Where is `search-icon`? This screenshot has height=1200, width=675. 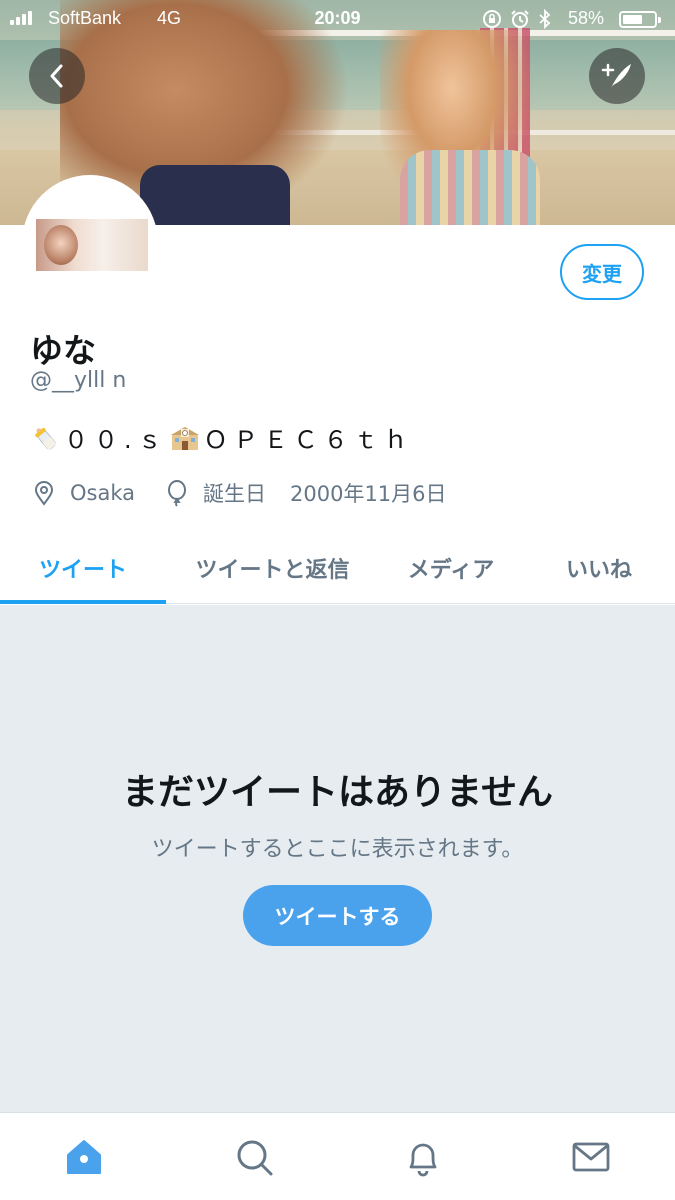
search-icon is located at coordinates (255, 1158).